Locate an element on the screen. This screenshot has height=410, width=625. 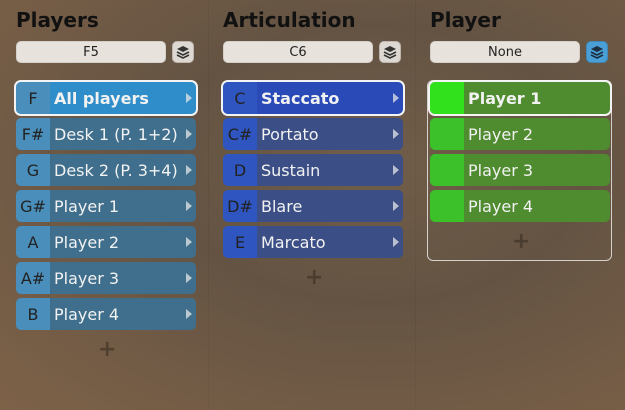
players-row-label: Player 3 is located at coordinates (87, 278).